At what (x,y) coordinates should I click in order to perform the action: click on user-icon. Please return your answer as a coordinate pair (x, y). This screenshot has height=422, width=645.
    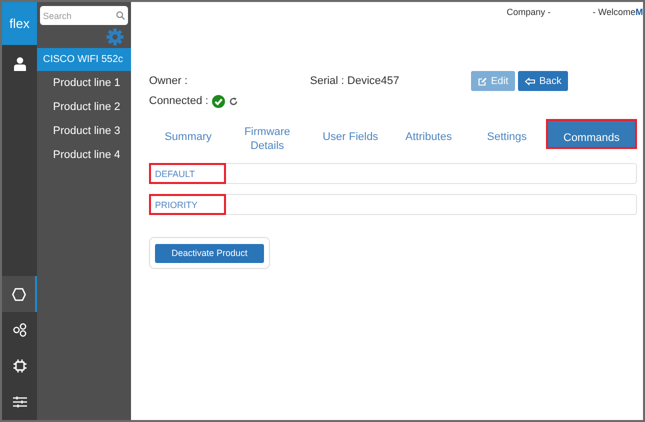
    Looking at the image, I should click on (20, 64).